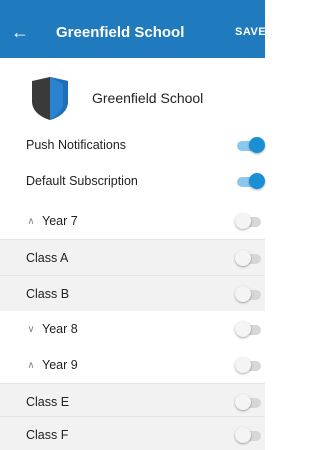 The width and height of the screenshot is (320, 450). I want to click on class-e-toggle, so click(250, 402).